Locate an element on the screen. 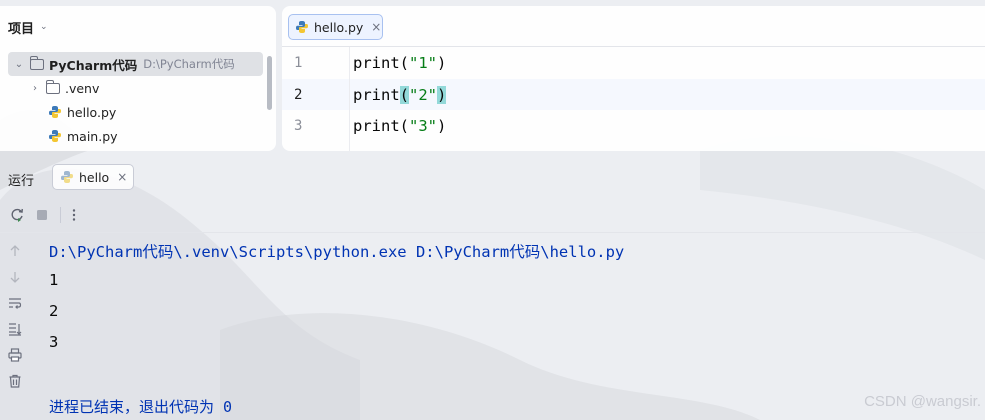 This screenshot has height=420, width=985. console-output-line: 2 is located at coordinates (54, 311).